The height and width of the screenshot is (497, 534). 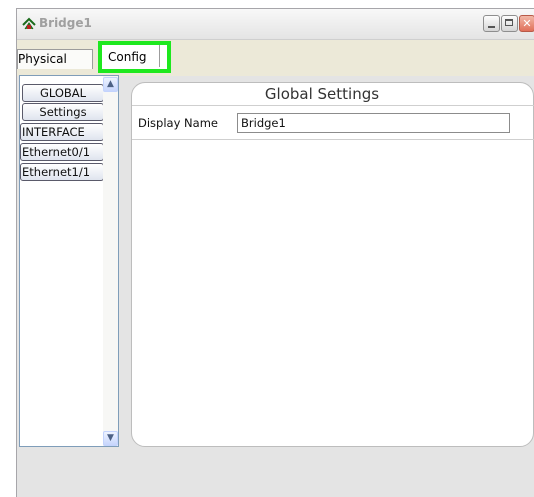 I want to click on tab-physical: Physical, so click(x=55, y=59).